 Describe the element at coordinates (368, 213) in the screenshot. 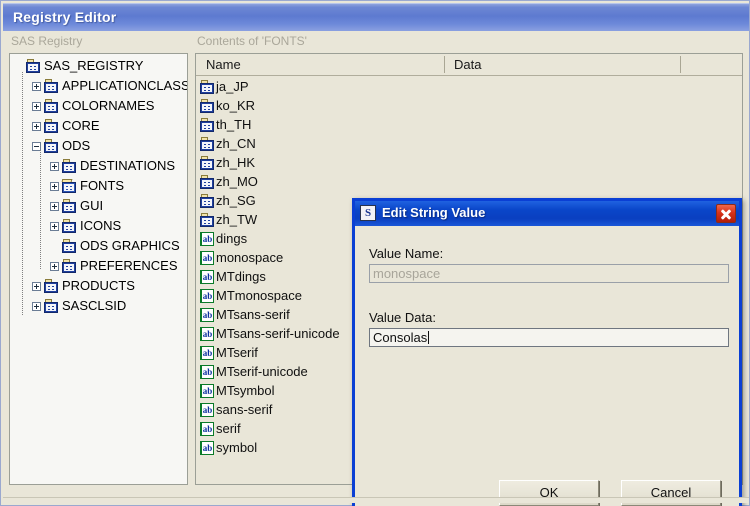

I see `sas-app-icon: S` at that location.